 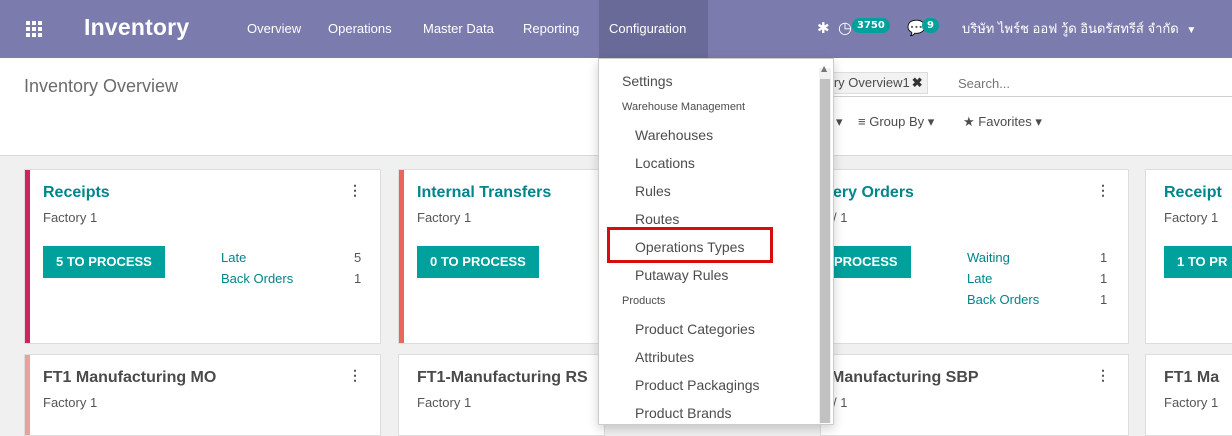 What do you see at coordinates (1191, 30) in the screenshot?
I see `caret-down-icon: ▼` at bounding box center [1191, 30].